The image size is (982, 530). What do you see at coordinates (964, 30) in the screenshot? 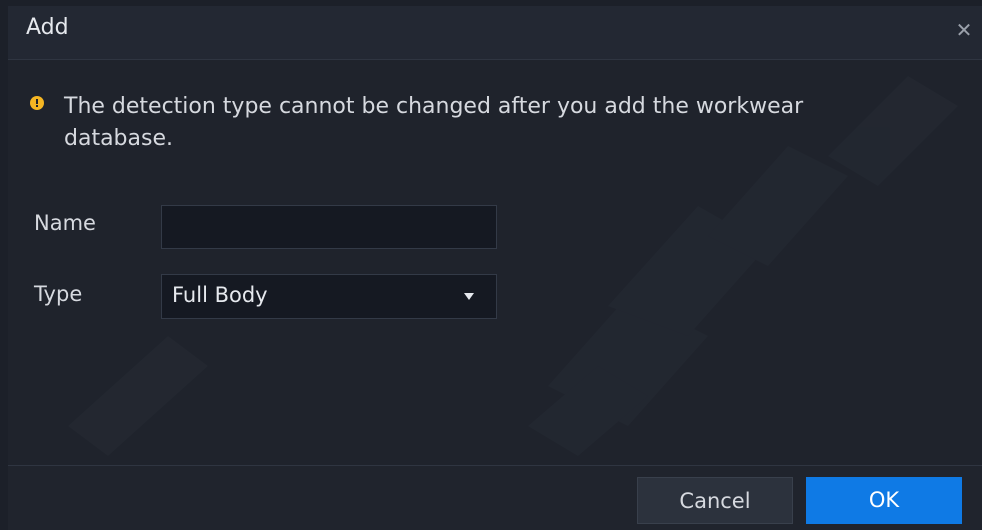
I see `close-icon: ✕` at bounding box center [964, 30].